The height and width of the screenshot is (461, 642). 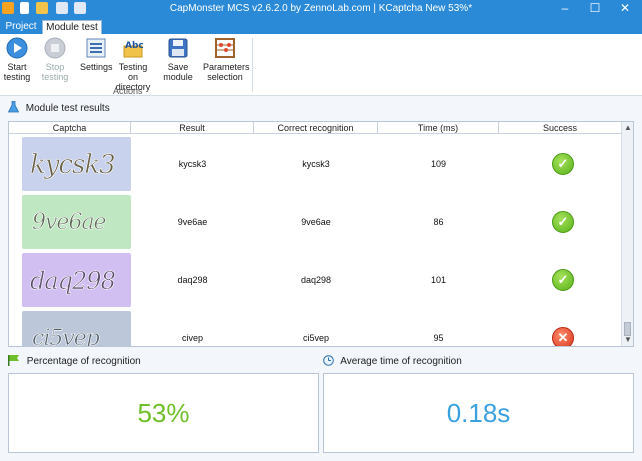 I want to click on percentage-panel: 53%, so click(x=163, y=413).